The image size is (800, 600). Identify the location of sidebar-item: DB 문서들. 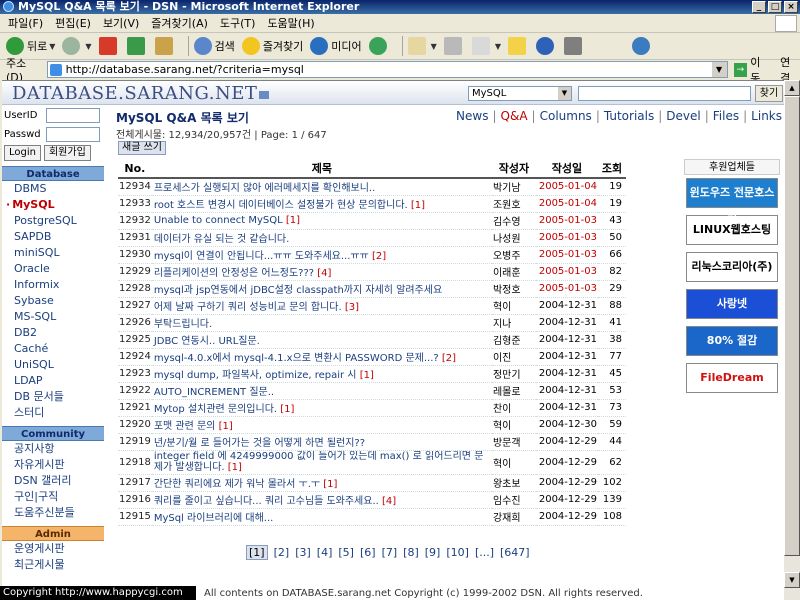
(53, 397).